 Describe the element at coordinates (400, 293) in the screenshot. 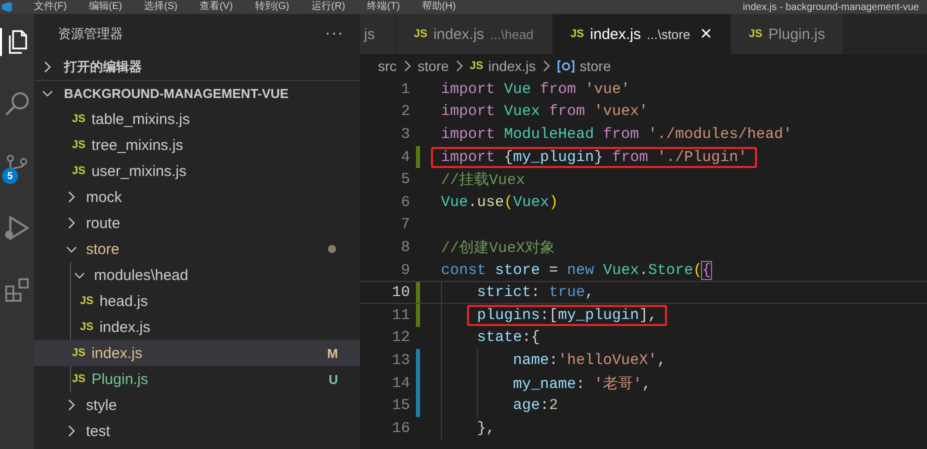

I see `line-number: 10` at that location.